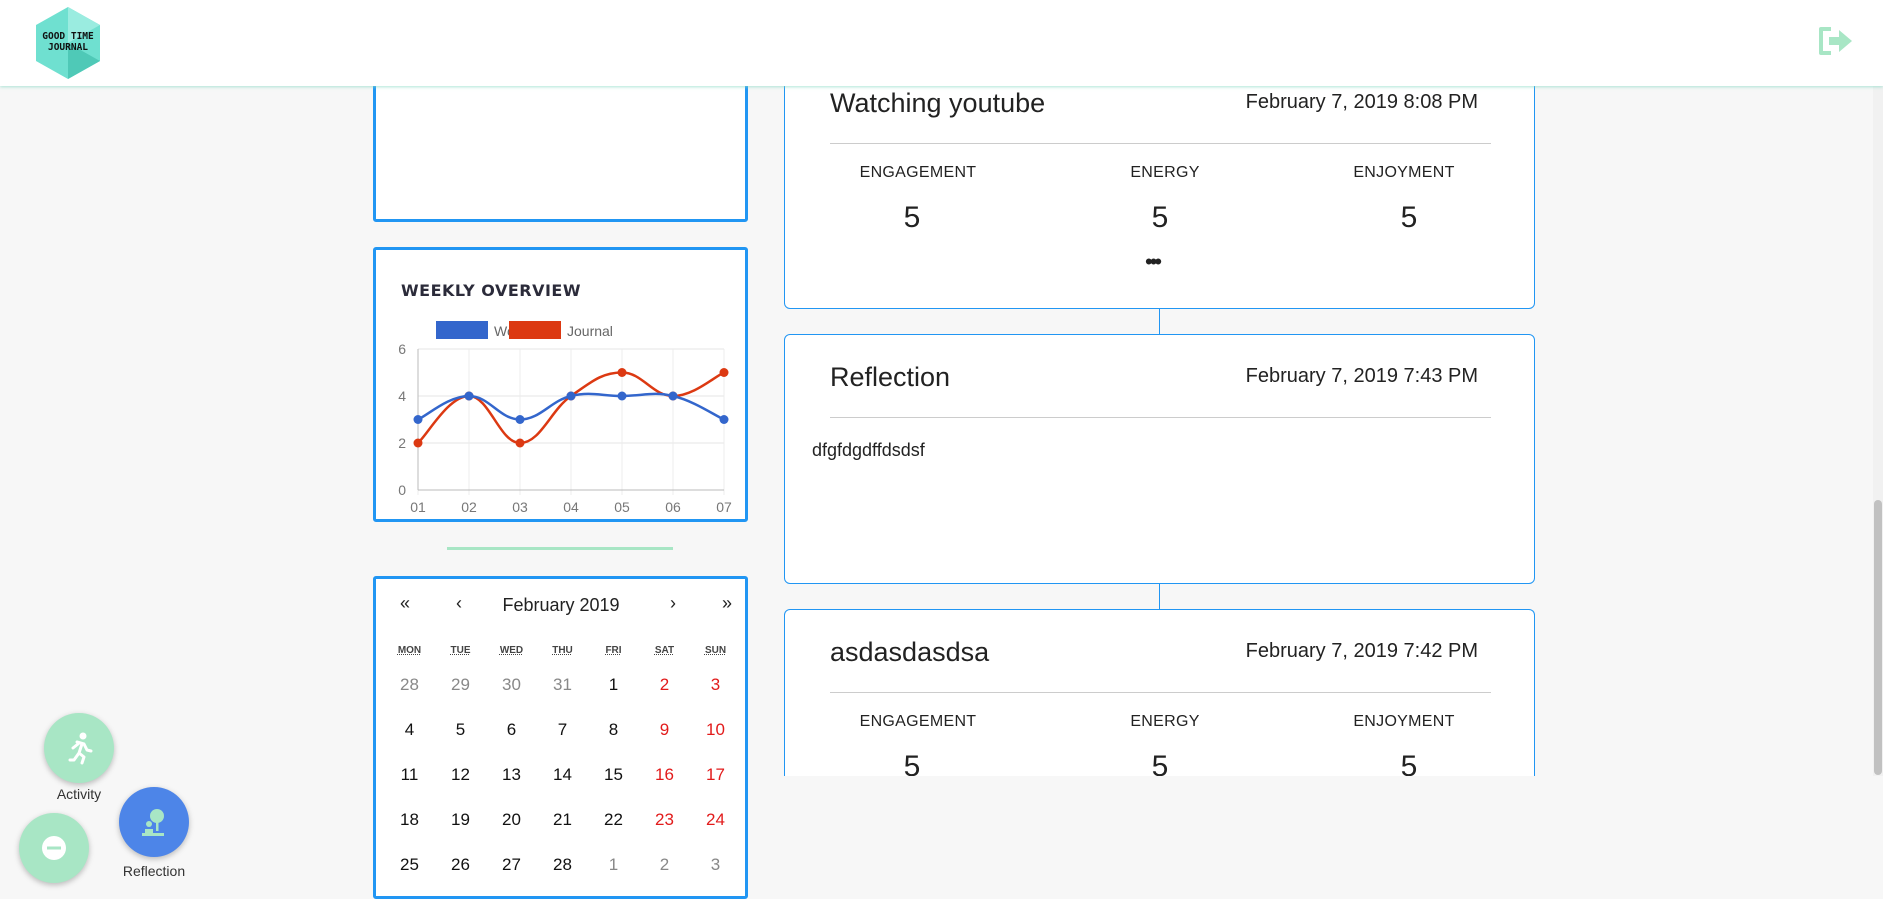  Describe the element at coordinates (402, 396) in the screenshot. I see `y-tick-label: 4` at that location.